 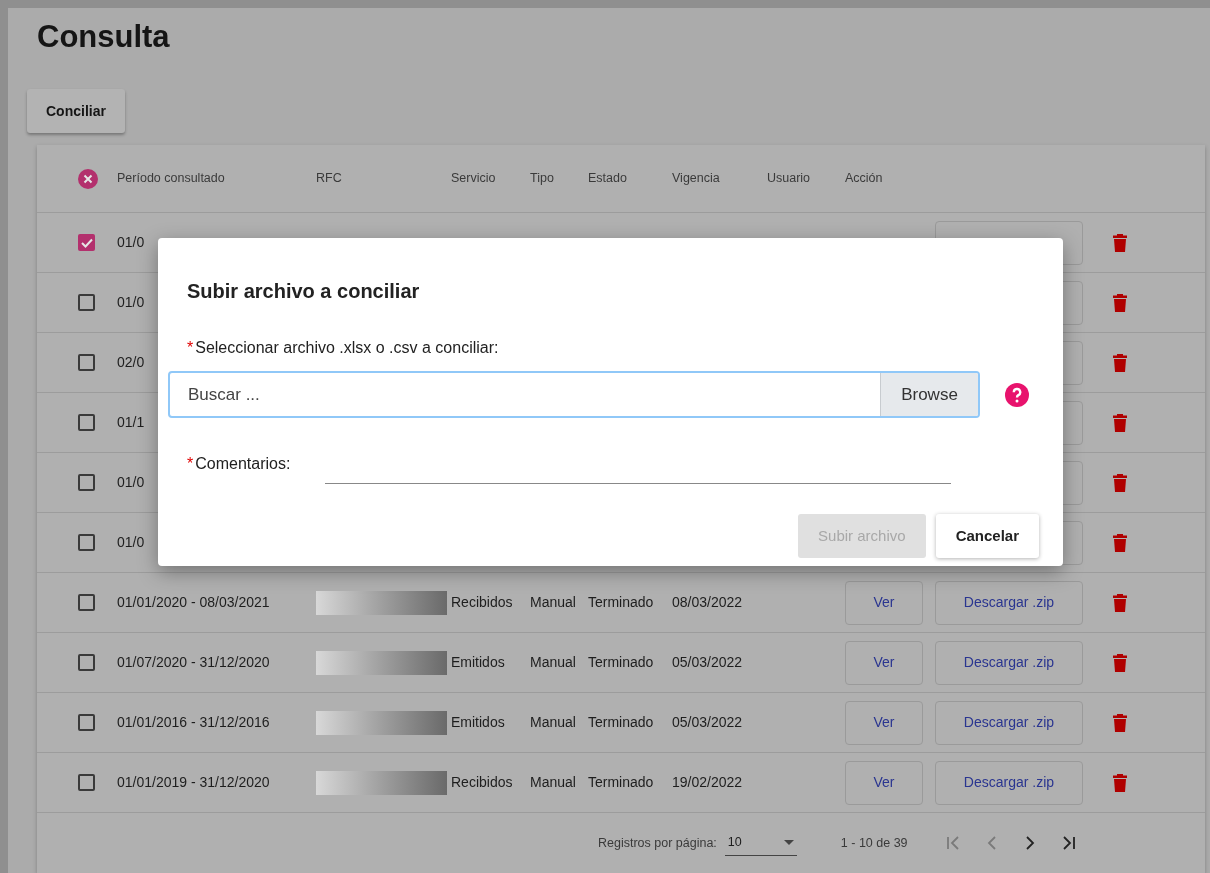 What do you see at coordinates (607, 178) in the screenshot?
I see `column-header: Estado` at bounding box center [607, 178].